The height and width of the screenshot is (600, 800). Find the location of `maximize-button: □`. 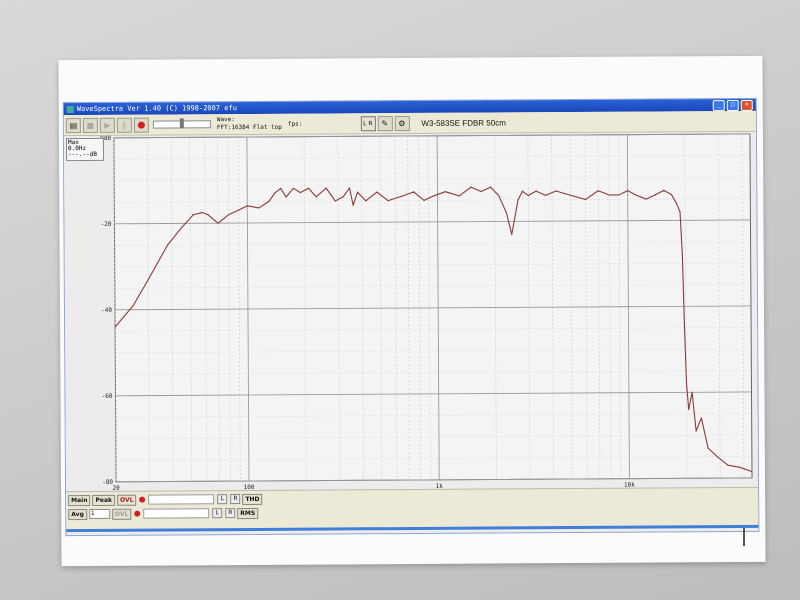

maximize-button: □ is located at coordinates (733, 105).